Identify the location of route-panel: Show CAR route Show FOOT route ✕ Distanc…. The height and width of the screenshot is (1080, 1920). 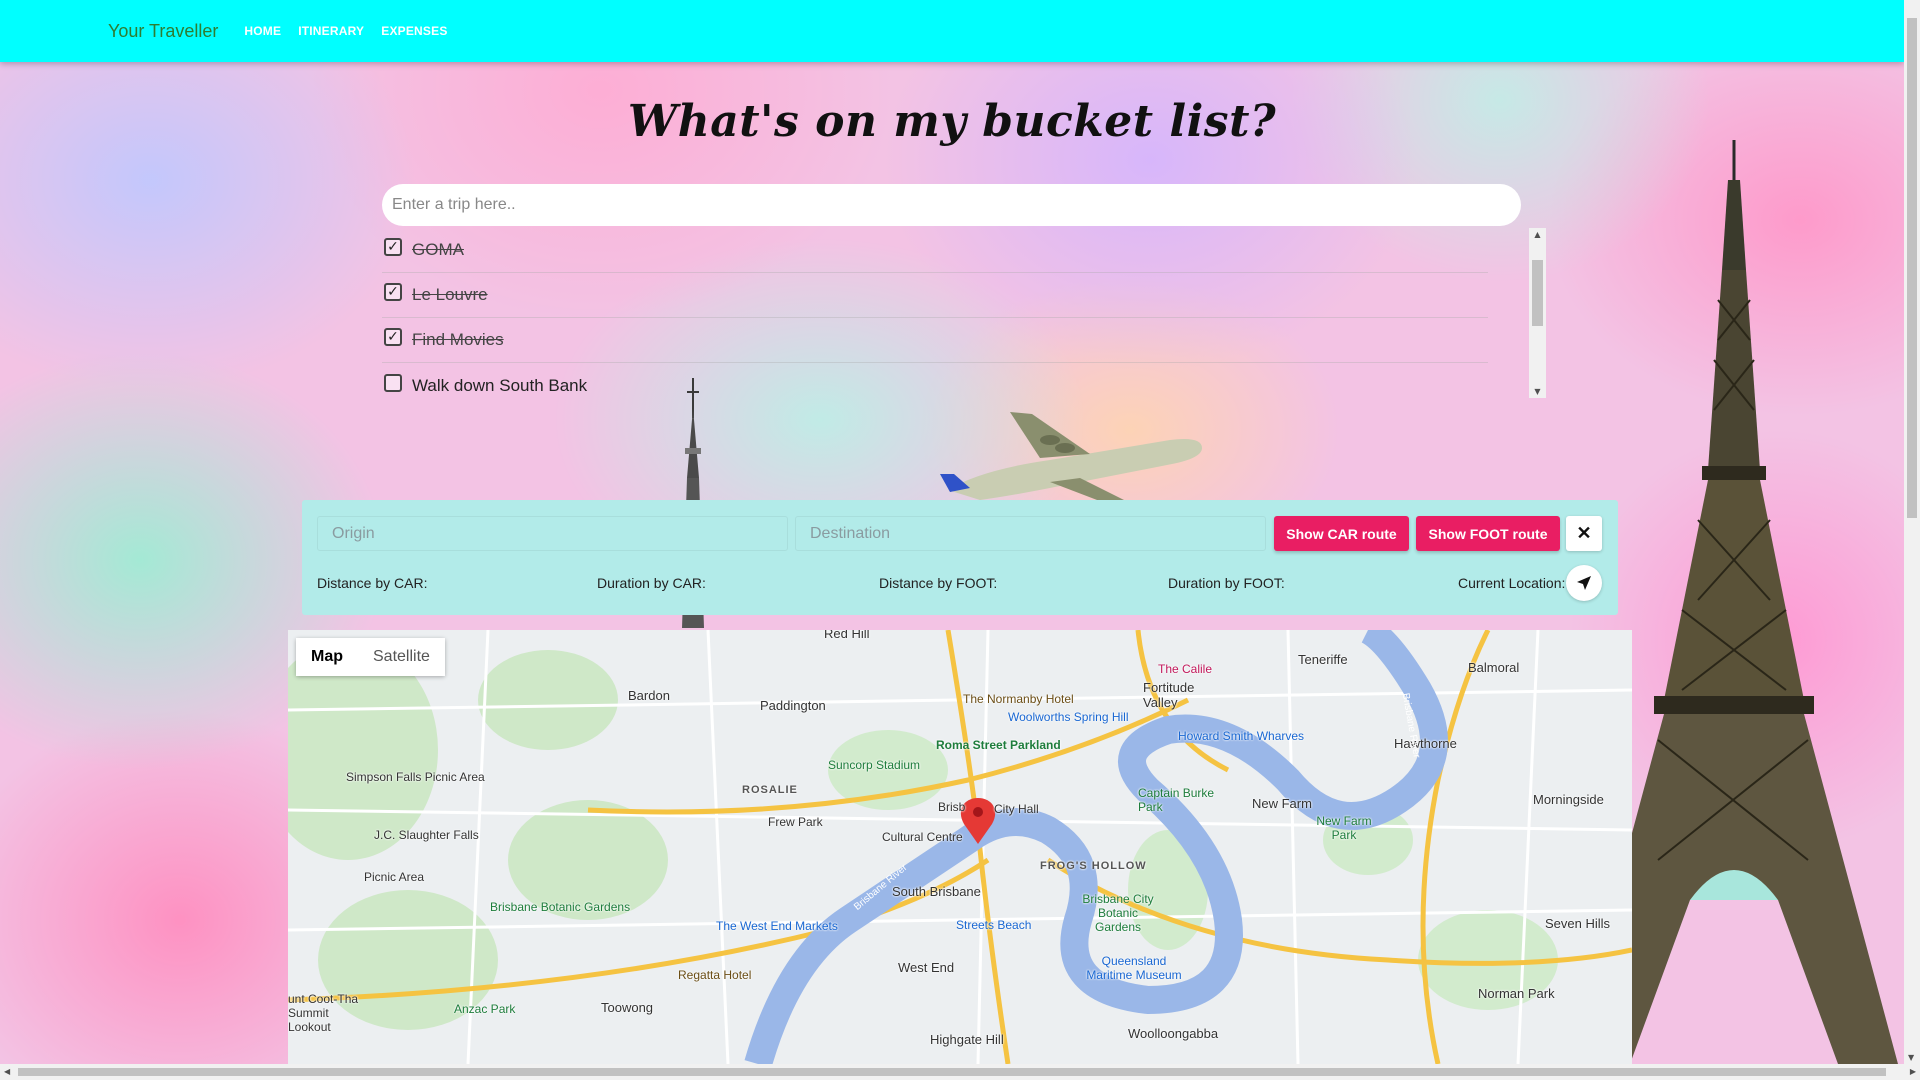
(960, 557).